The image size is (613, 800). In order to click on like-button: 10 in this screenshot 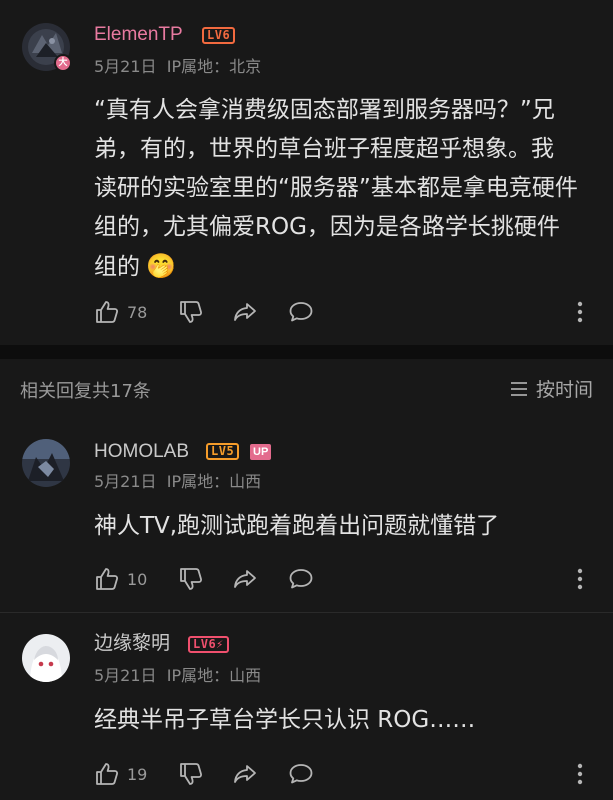, I will do `click(120, 579)`.